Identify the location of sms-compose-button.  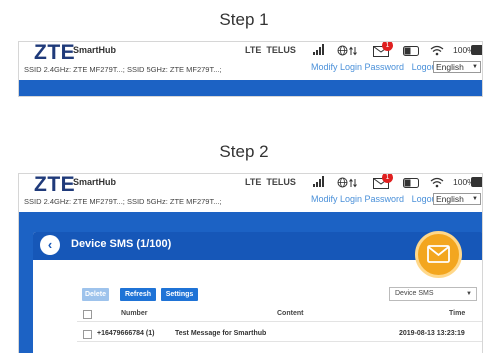
(438, 254).